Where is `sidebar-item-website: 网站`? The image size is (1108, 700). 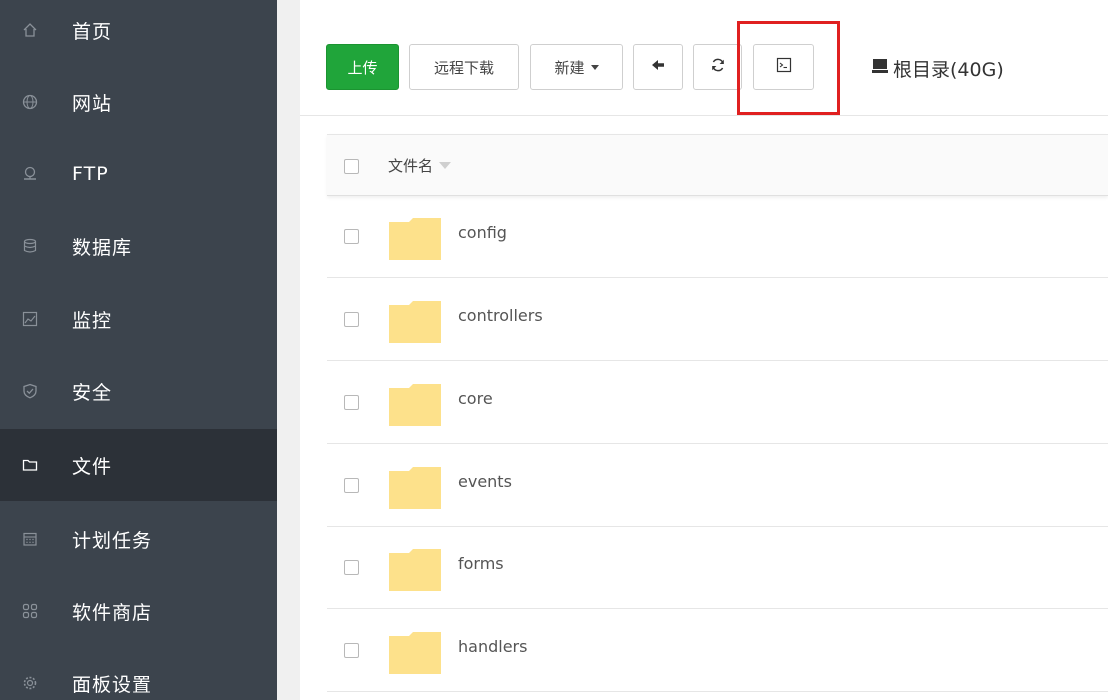
sidebar-item-website: 网站 is located at coordinates (138, 102).